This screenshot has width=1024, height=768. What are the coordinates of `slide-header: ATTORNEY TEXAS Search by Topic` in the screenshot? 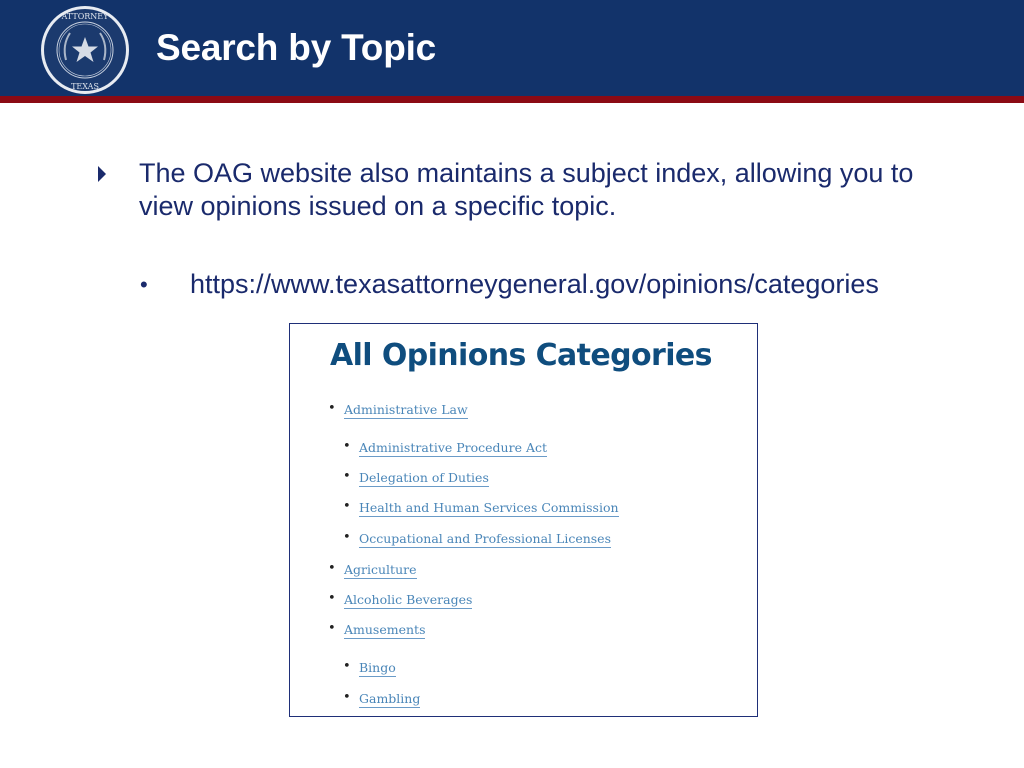 It's located at (512, 48).